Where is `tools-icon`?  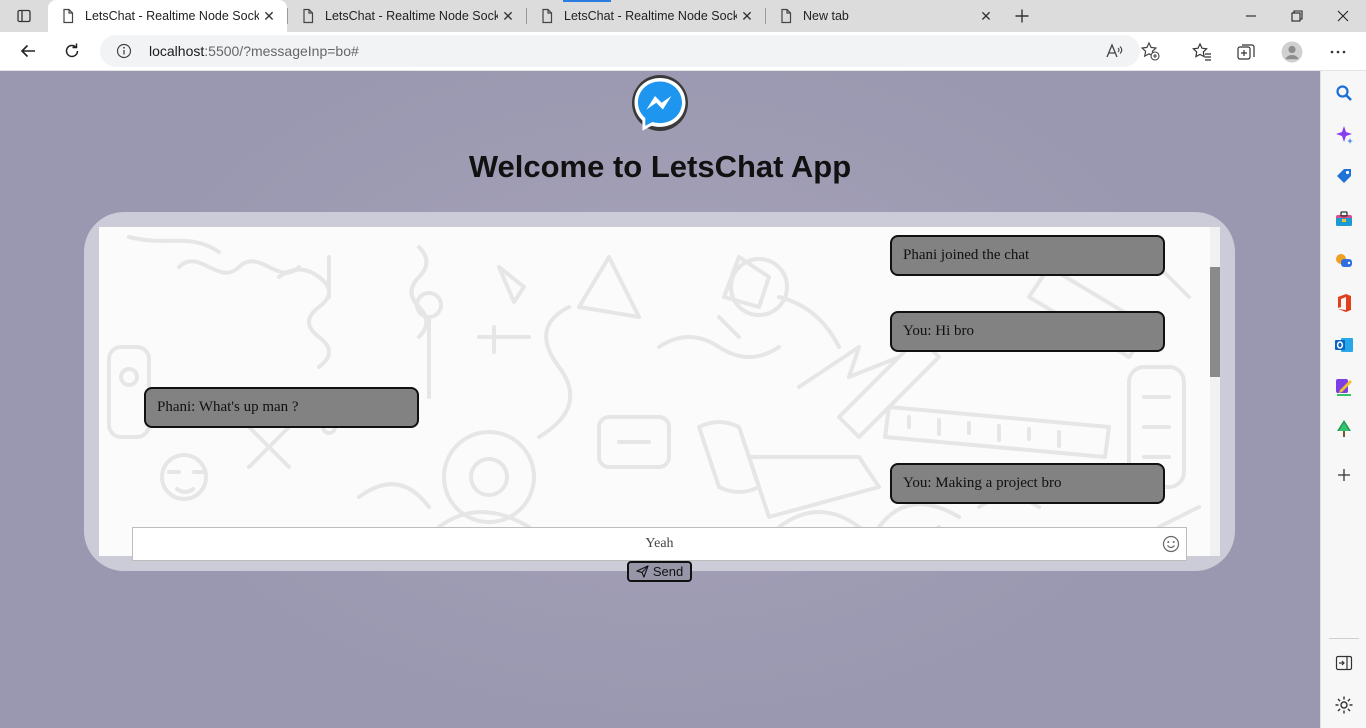
tools-icon is located at coordinates (1344, 218).